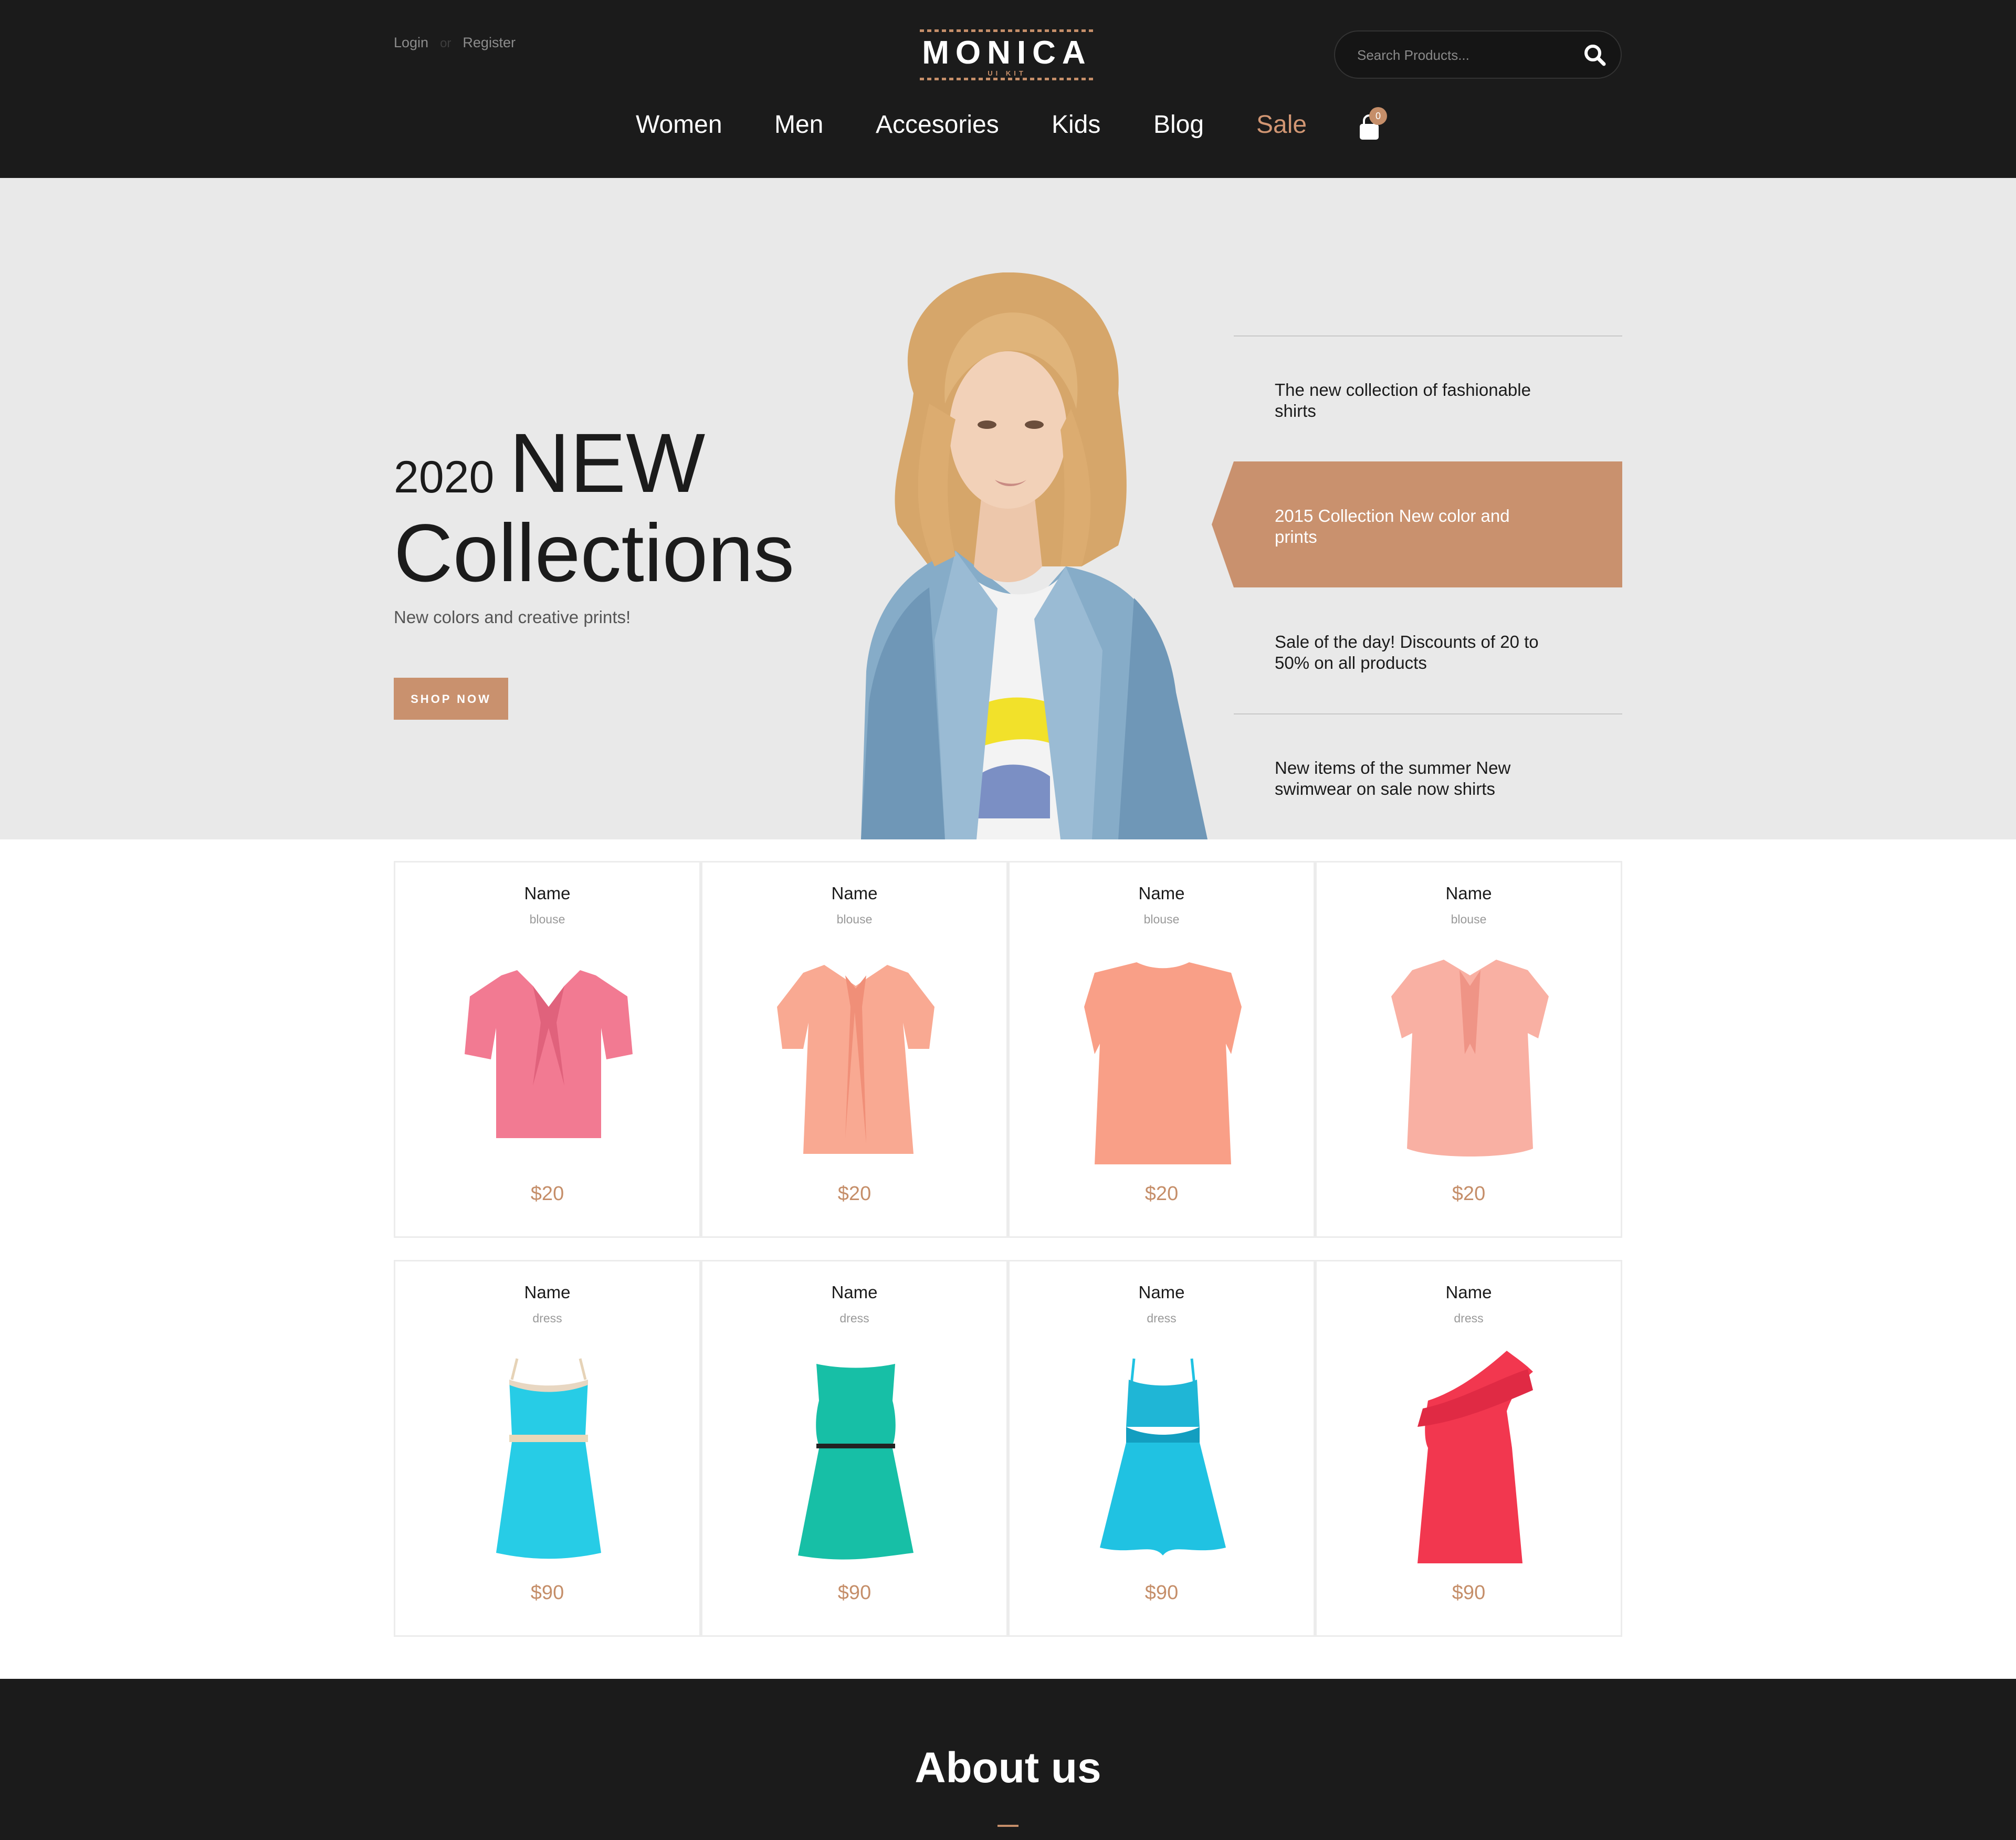  Describe the element at coordinates (1378, 116) in the screenshot. I see `cart-count-badge: 0` at that location.